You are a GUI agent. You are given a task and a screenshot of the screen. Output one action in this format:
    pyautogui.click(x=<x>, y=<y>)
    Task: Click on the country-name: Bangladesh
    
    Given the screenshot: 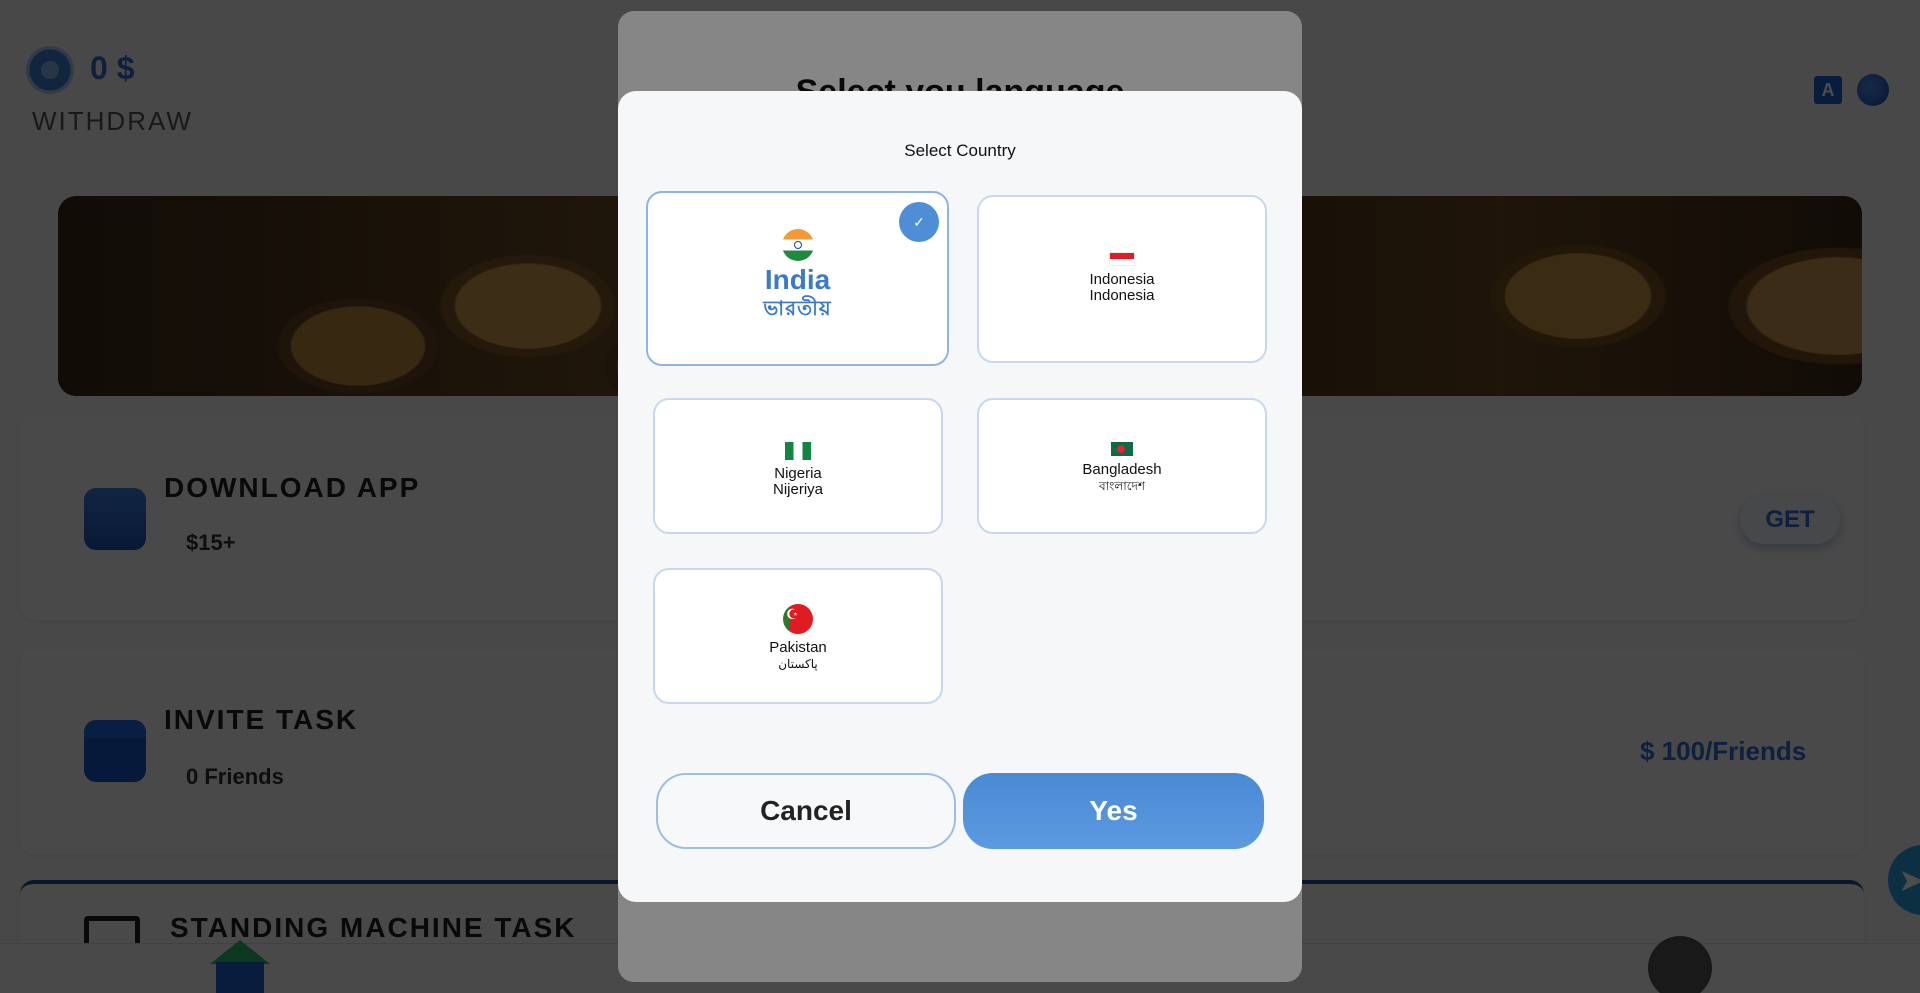 What is the action you would take?
    pyautogui.click(x=1122, y=469)
    